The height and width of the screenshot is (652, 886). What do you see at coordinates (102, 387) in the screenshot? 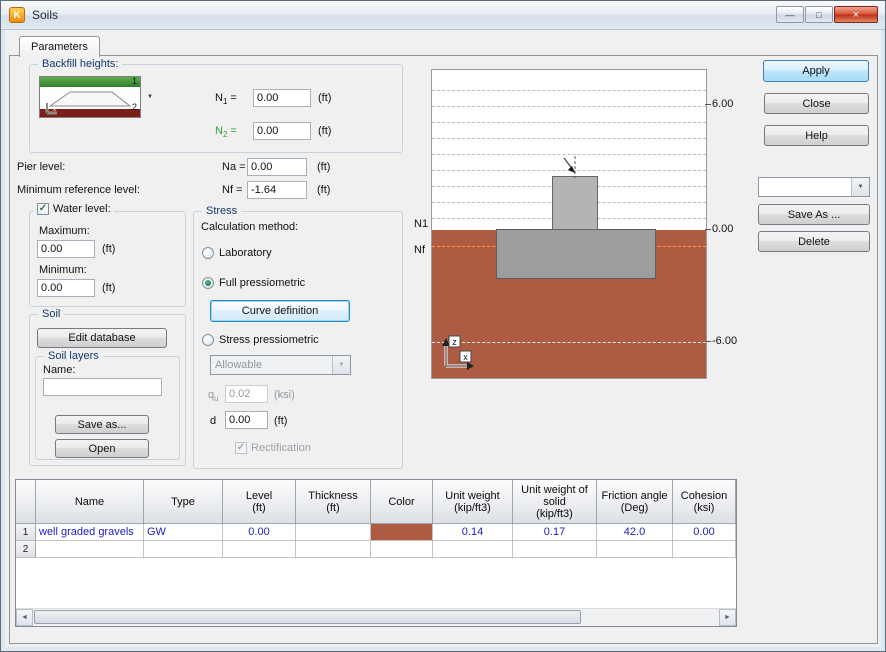
I see `soil-name-input` at bounding box center [102, 387].